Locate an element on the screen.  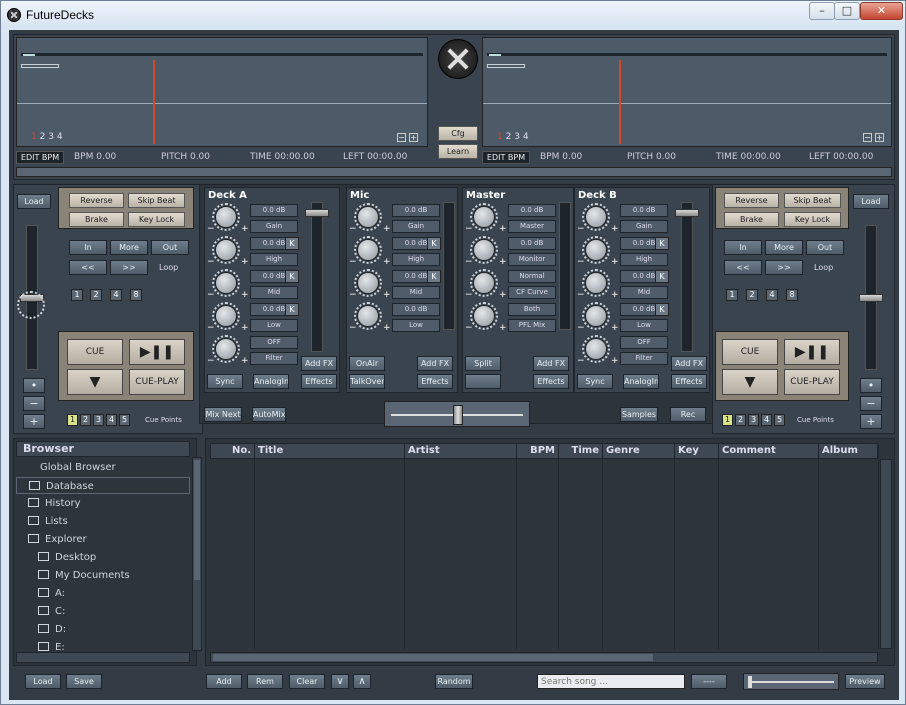
browser-hscroll is located at coordinates (103, 657).